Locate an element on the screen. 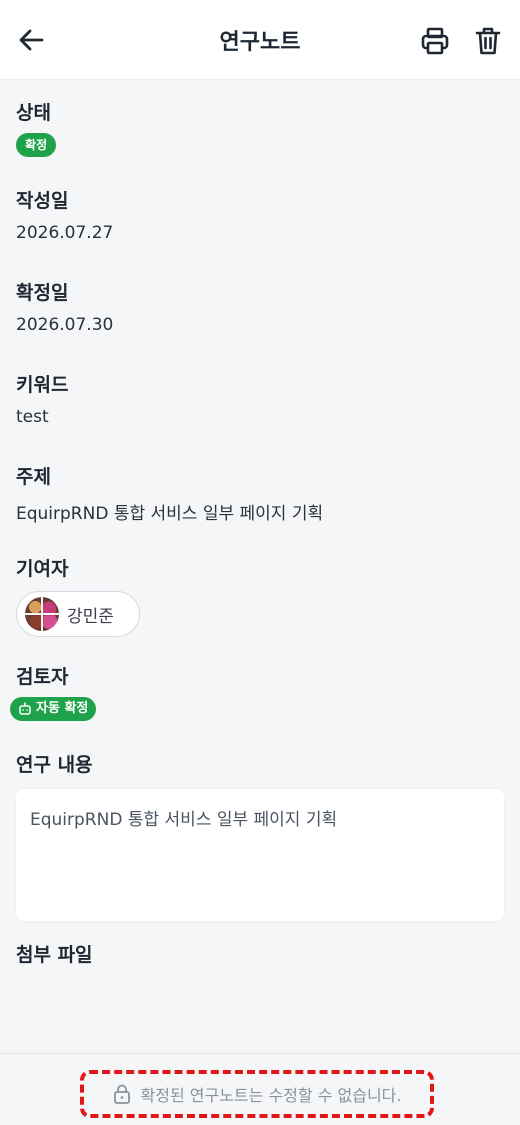 This screenshot has width=520, height=1125. top-app-bar: 연구노트 is located at coordinates (260, 40).